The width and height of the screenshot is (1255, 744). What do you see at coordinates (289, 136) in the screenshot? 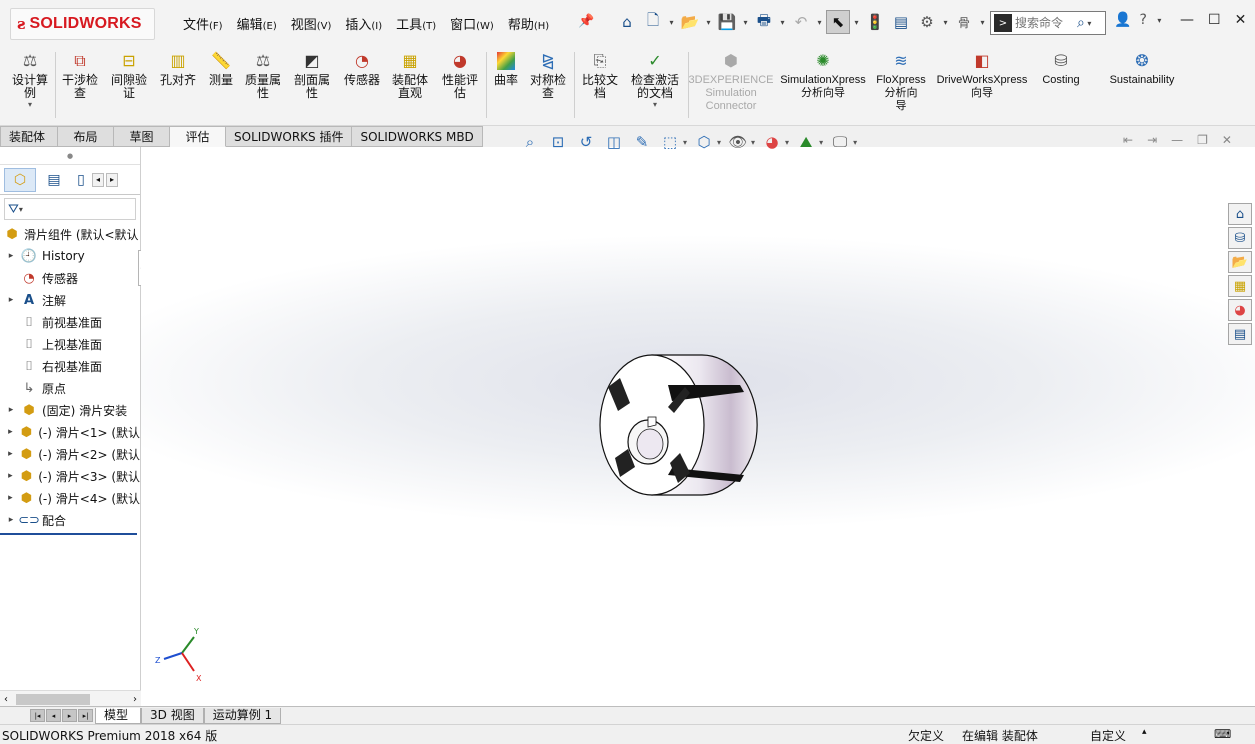
I see `tab-solidworks-addins: SOLIDWORKS 插件` at bounding box center [289, 136].